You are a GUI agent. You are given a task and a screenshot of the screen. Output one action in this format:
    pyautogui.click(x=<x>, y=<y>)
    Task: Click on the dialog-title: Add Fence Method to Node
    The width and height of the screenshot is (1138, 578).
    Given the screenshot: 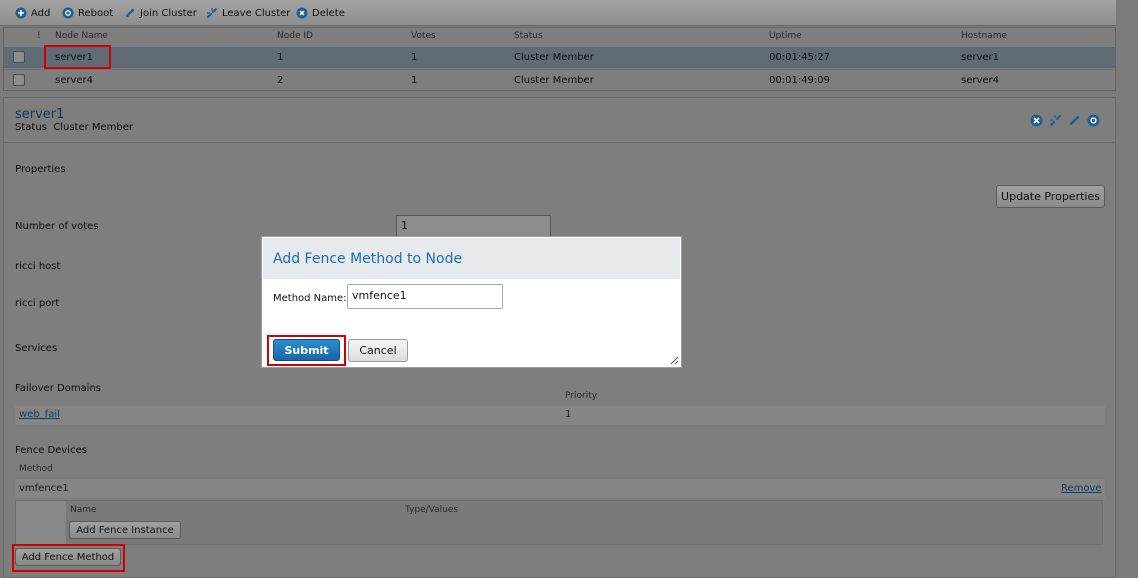 What is the action you would take?
    pyautogui.click(x=368, y=259)
    